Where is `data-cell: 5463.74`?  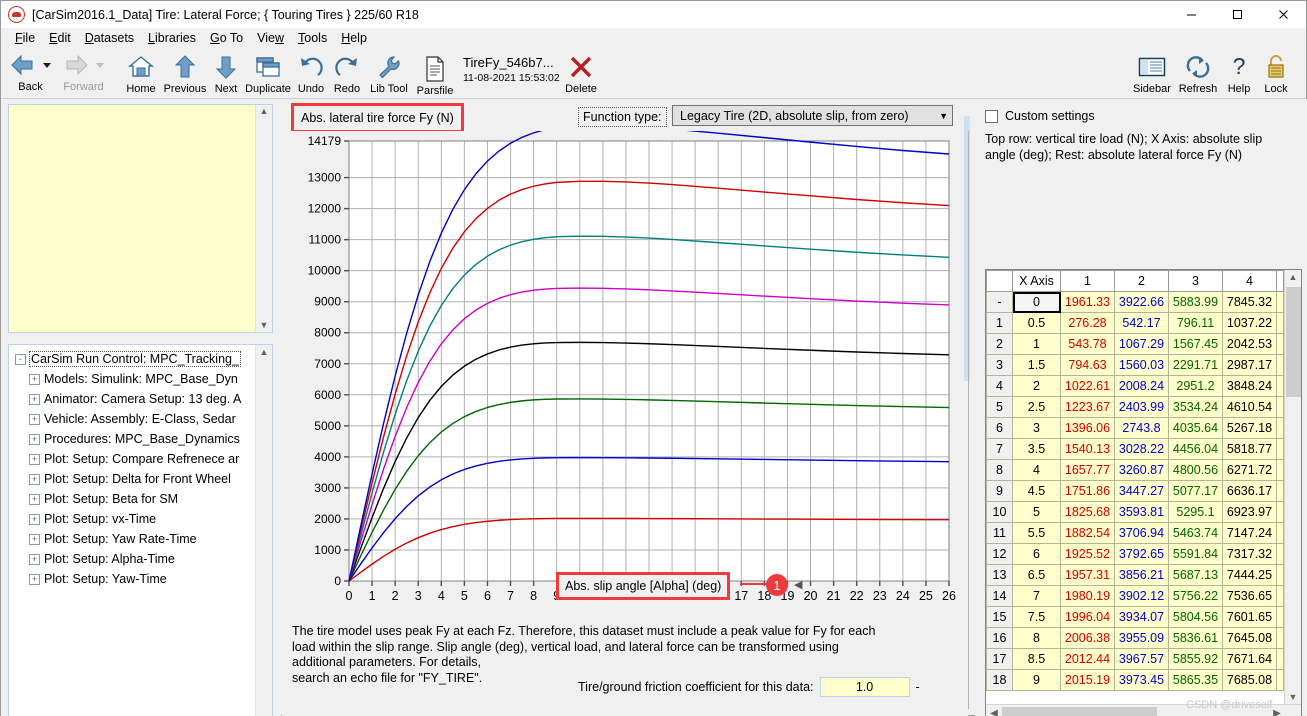
data-cell: 5463.74 is located at coordinates (1195, 533).